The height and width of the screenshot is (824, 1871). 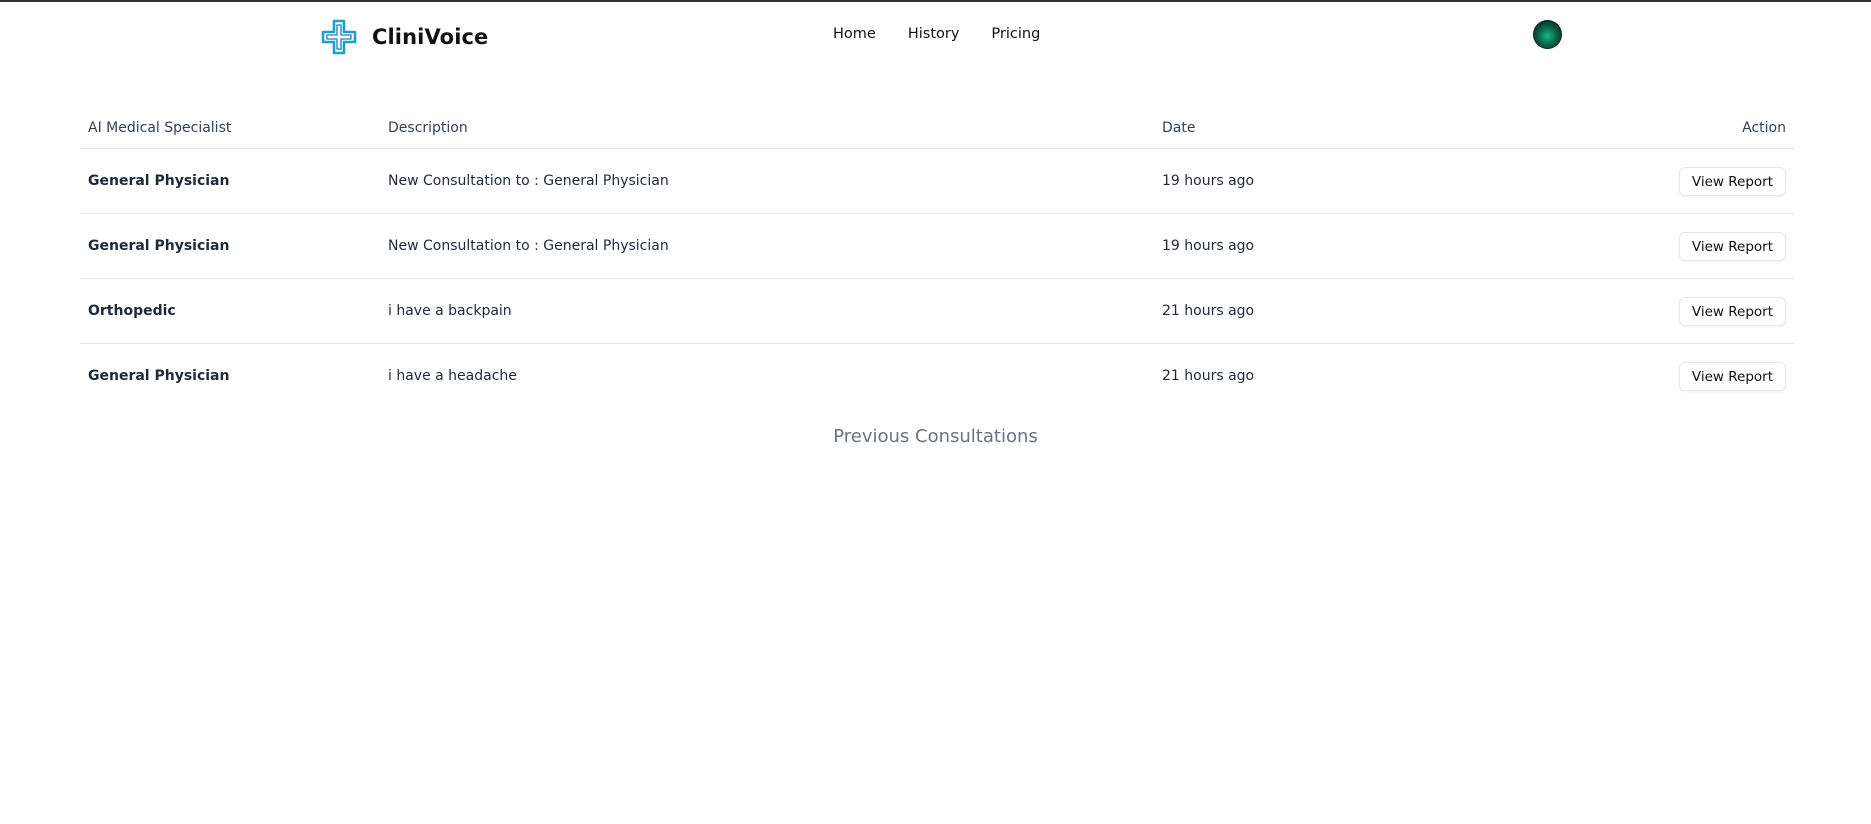 I want to click on cell-description: i have a backpain, so click(x=767, y=311).